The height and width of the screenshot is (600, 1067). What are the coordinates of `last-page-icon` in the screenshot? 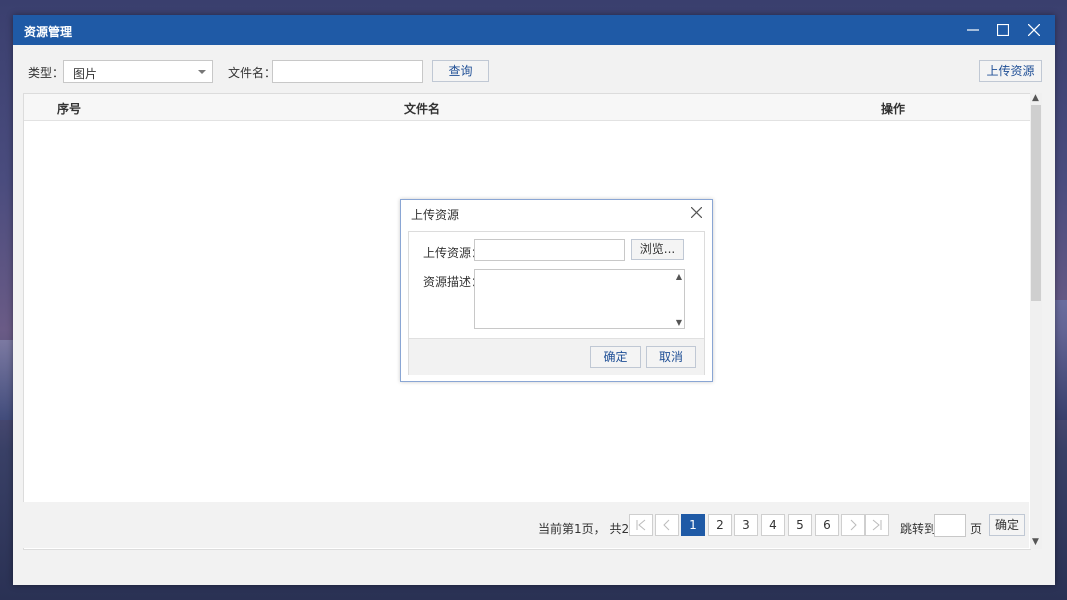 It's located at (877, 525).